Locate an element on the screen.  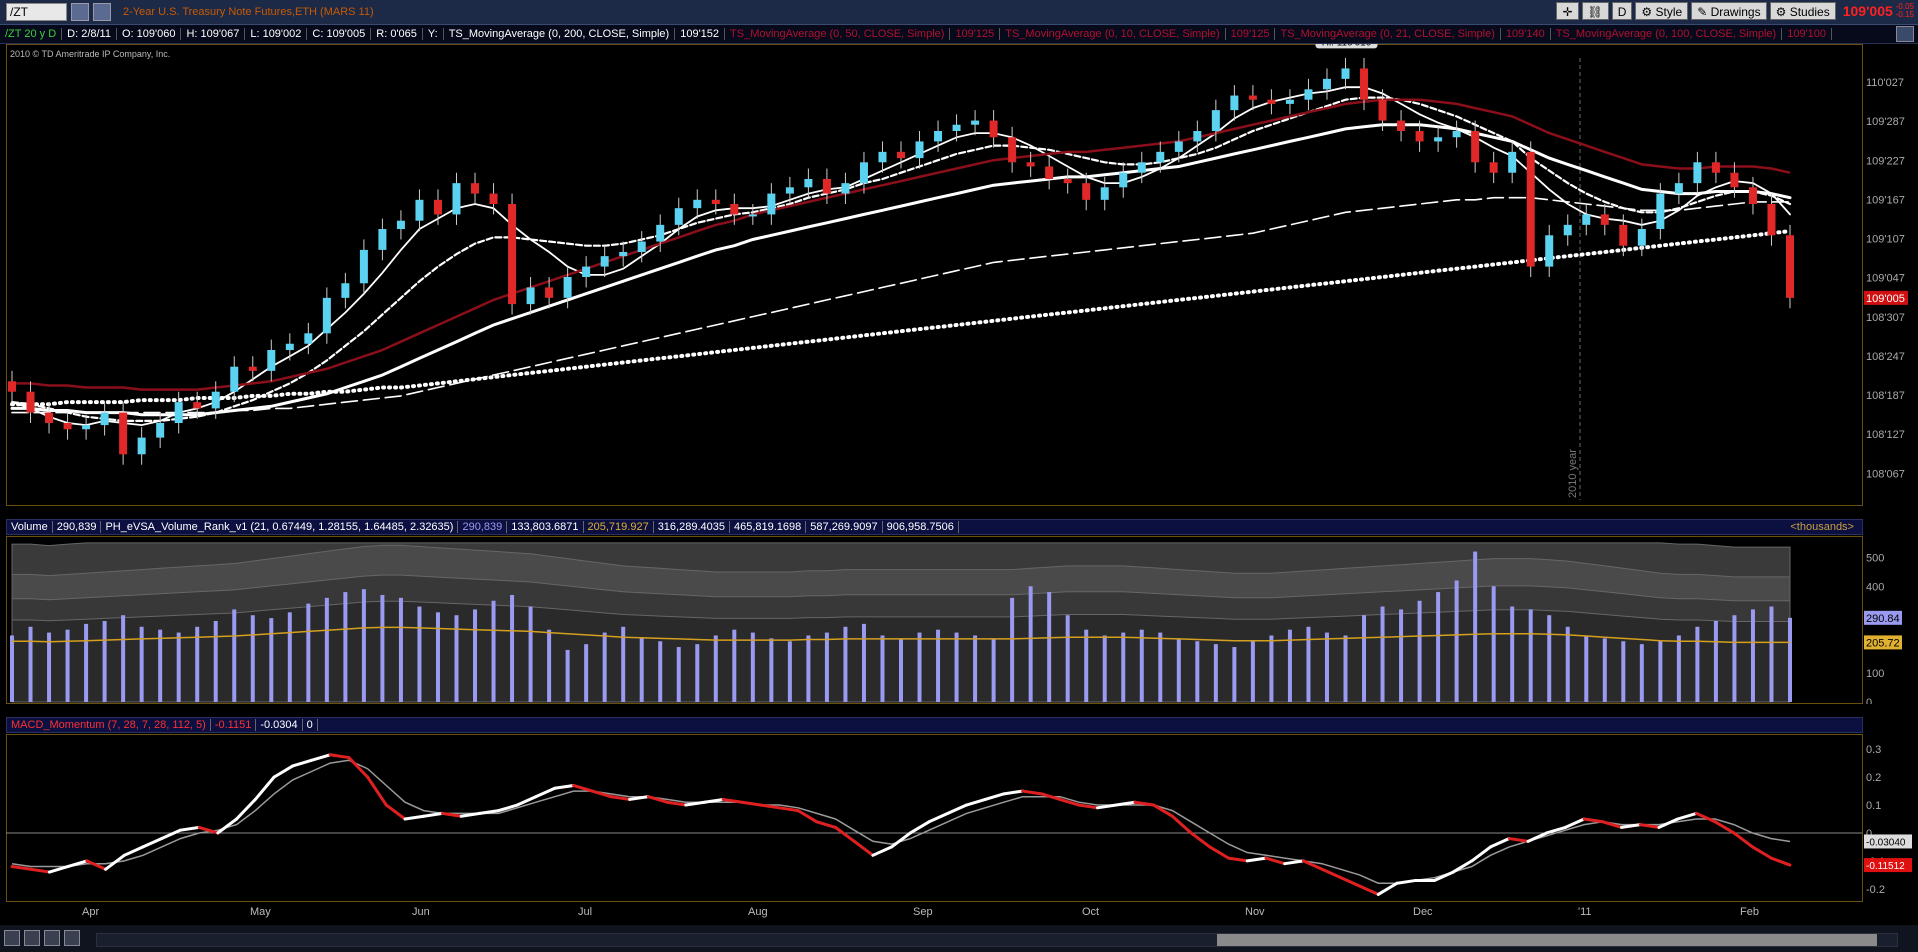
zoom-icon is located at coordinates (32, 938).